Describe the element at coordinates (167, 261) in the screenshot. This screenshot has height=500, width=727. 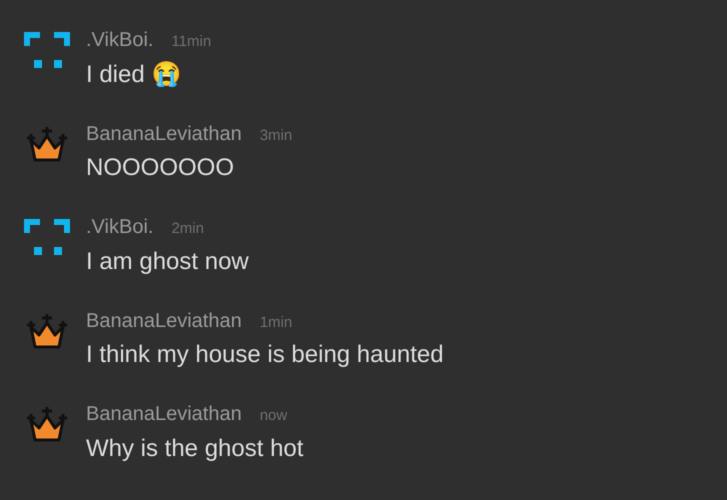
I see `message-text: I am ghost now` at that location.